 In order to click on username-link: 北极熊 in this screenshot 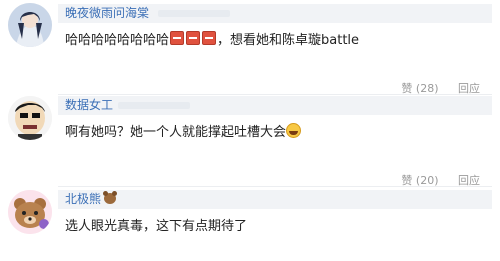, I will do `click(91, 199)`.